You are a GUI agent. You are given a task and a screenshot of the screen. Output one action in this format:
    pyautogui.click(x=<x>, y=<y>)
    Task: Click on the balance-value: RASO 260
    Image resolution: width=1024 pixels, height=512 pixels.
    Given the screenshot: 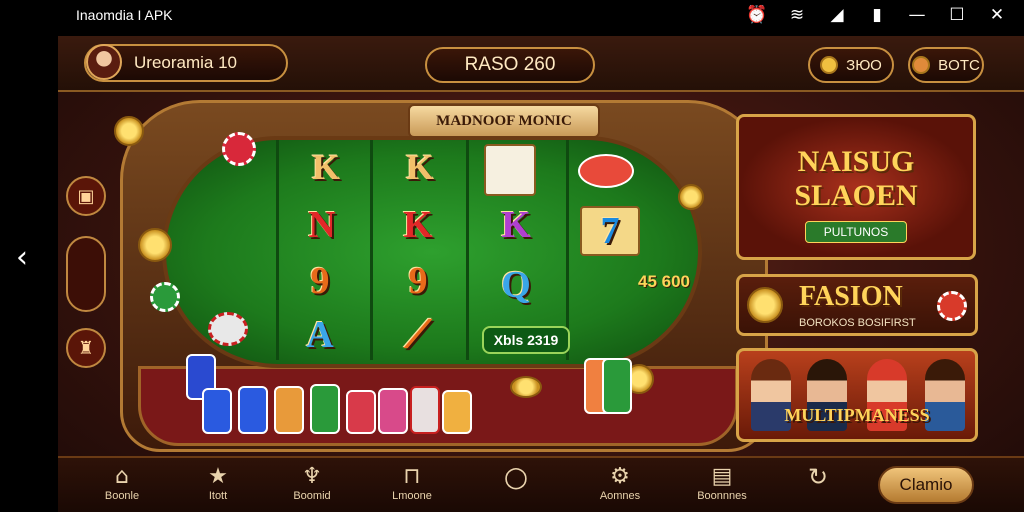 What is the action you would take?
    pyautogui.click(x=510, y=64)
    